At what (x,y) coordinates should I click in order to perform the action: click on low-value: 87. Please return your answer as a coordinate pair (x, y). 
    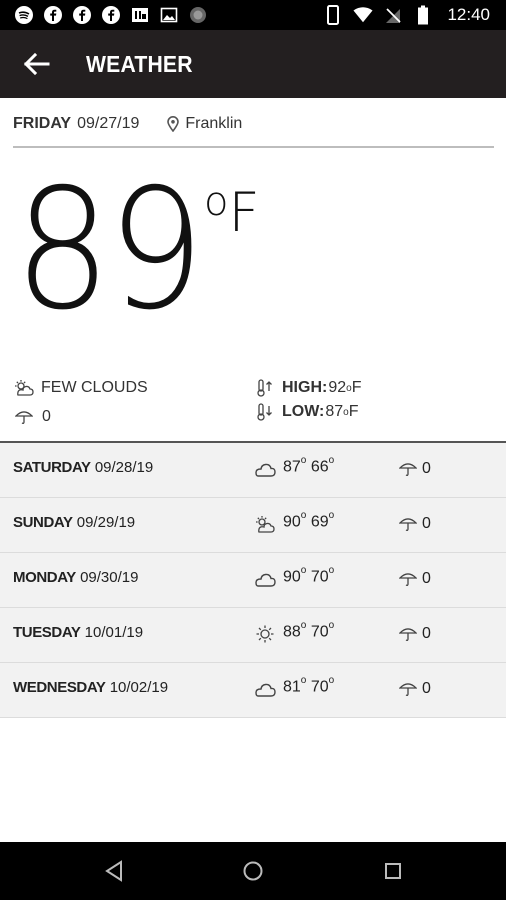
    Looking at the image, I should click on (334, 411).